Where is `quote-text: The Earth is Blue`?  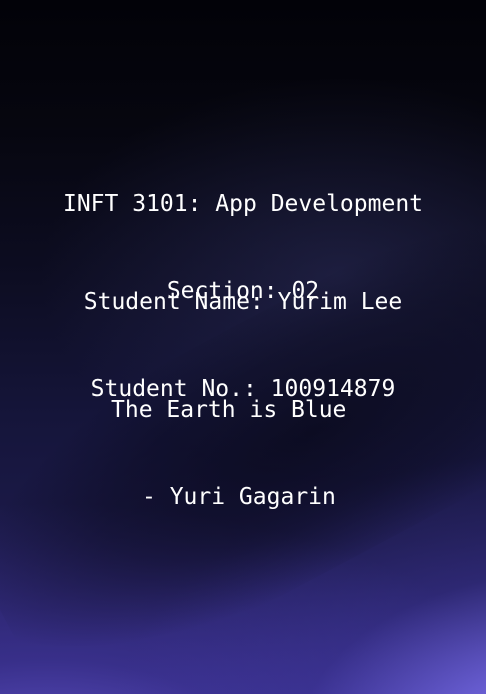
quote-text: The Earth is Blue is located at coordinates (229, 410).